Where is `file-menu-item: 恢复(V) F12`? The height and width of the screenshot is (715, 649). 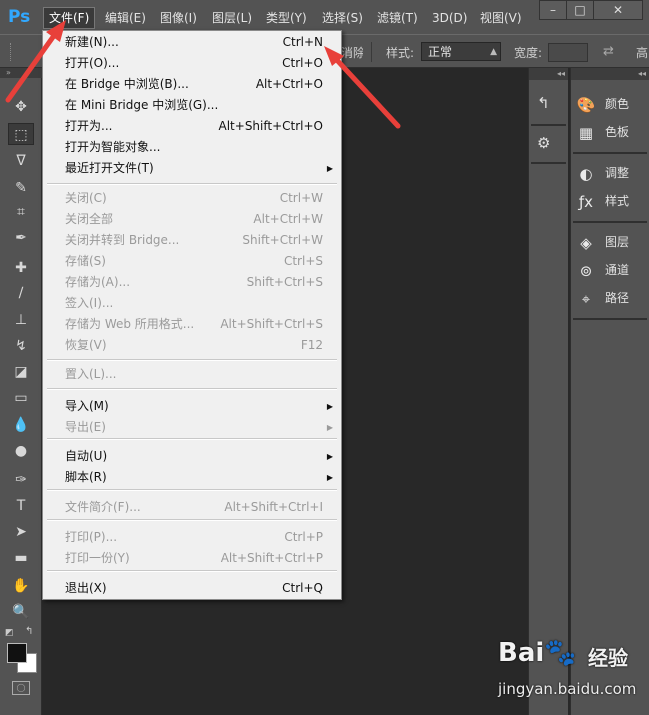 file-menu-item: 恢复(V) F12 is located at coordinates (192, 345).